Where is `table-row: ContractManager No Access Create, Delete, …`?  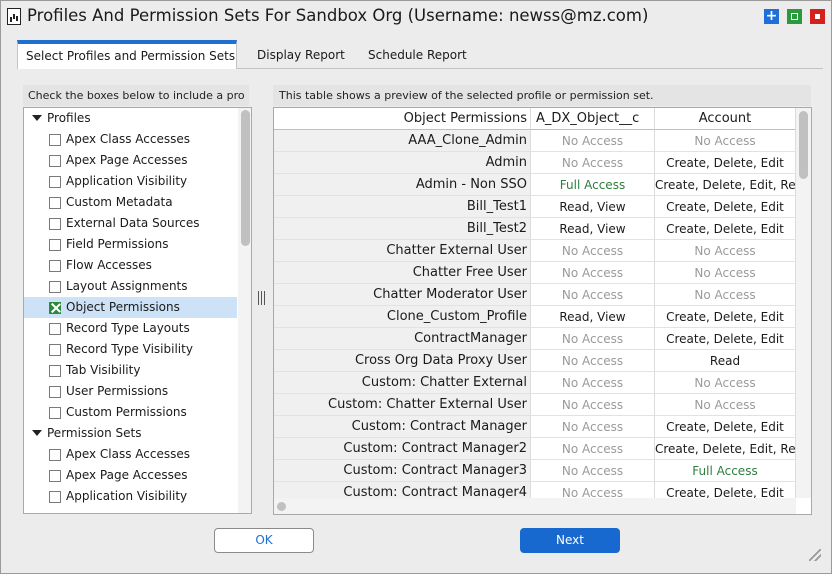 table-row: ContractManager No Access Create, Delete, … is located at coordinates (535, 339).